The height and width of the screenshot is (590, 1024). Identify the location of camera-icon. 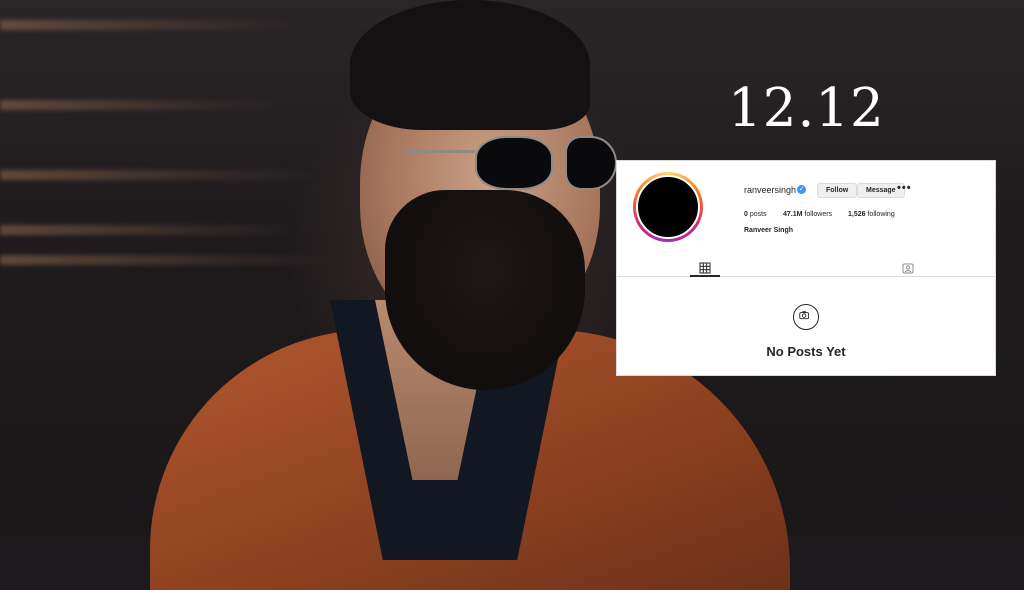
(806, 317).